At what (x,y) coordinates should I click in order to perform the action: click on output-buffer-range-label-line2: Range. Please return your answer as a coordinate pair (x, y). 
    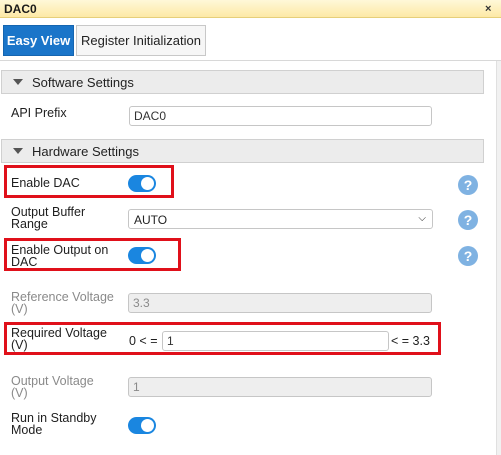
    Looking at the image, I should click on (29, 224).